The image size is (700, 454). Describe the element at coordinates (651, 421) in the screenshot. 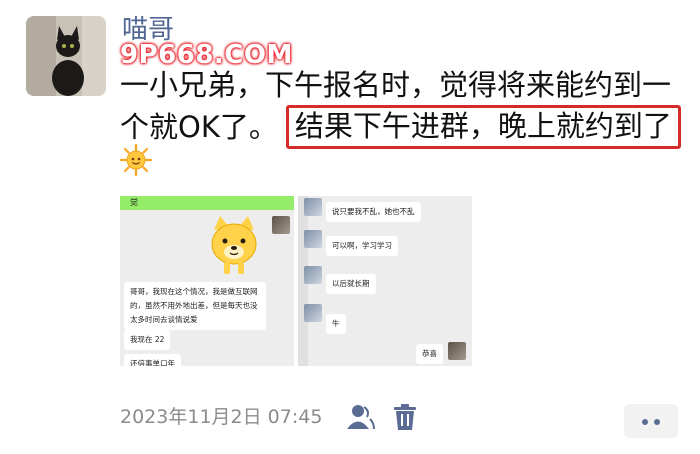

I see `more-actions-button` at that location.